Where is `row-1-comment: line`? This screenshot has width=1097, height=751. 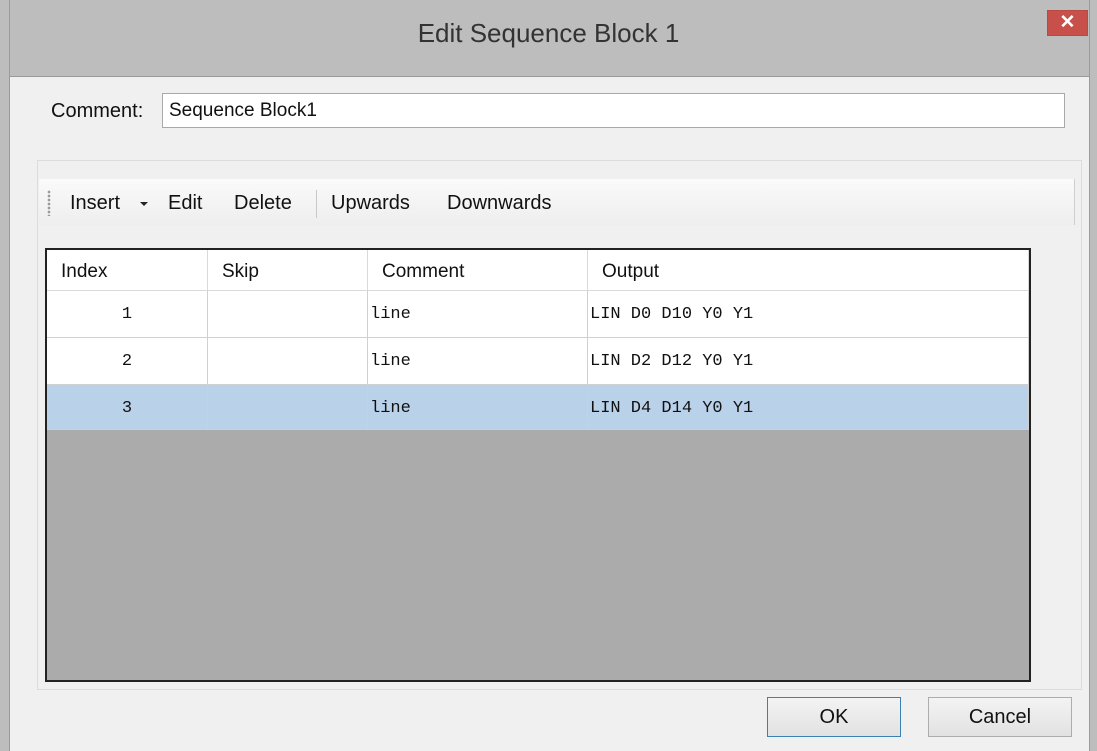 row-1-comment: line is located at coordinates (478, 314).